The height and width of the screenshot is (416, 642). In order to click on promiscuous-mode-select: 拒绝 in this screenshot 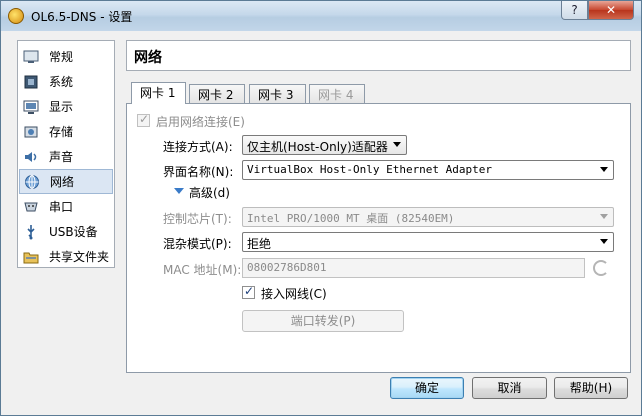, I will do `click(428, 242)`.